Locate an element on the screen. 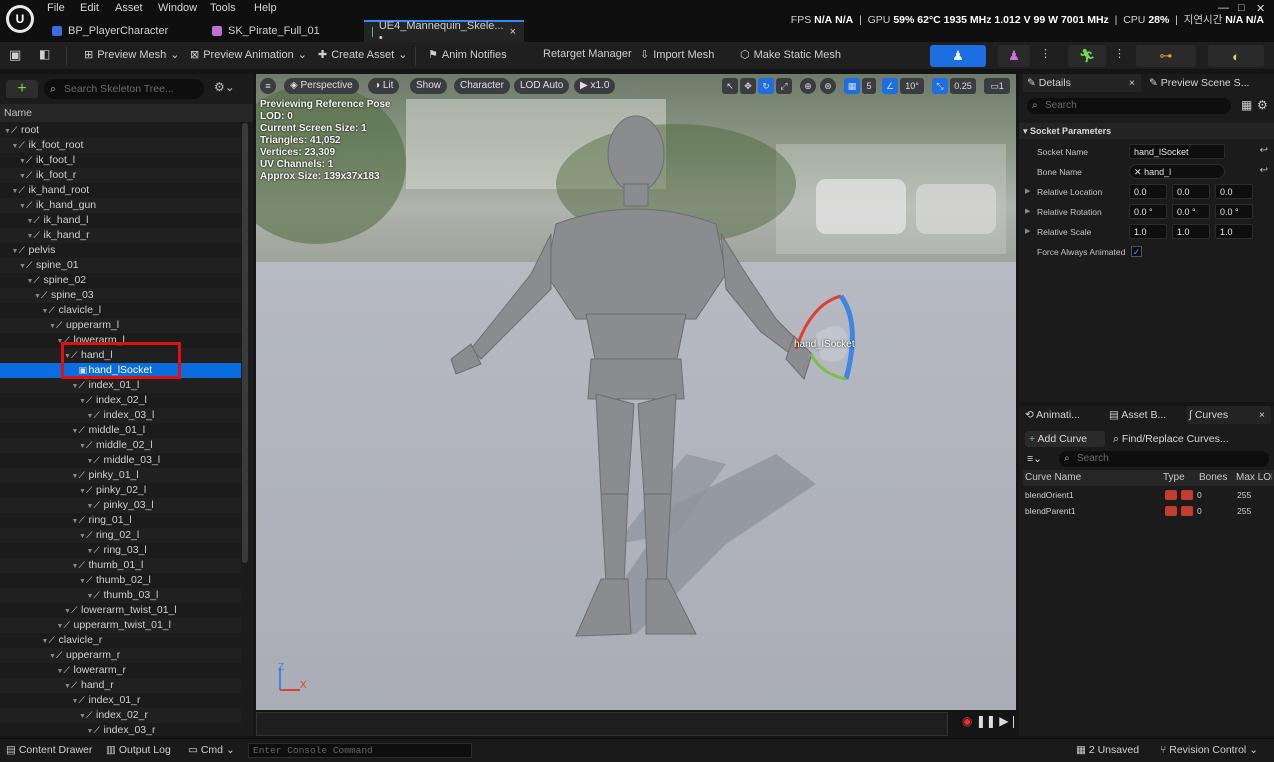 This screenshot has width=1274, height=762. curve-row: blendOrient1 0 255 is located at coordinates (1148, 495).